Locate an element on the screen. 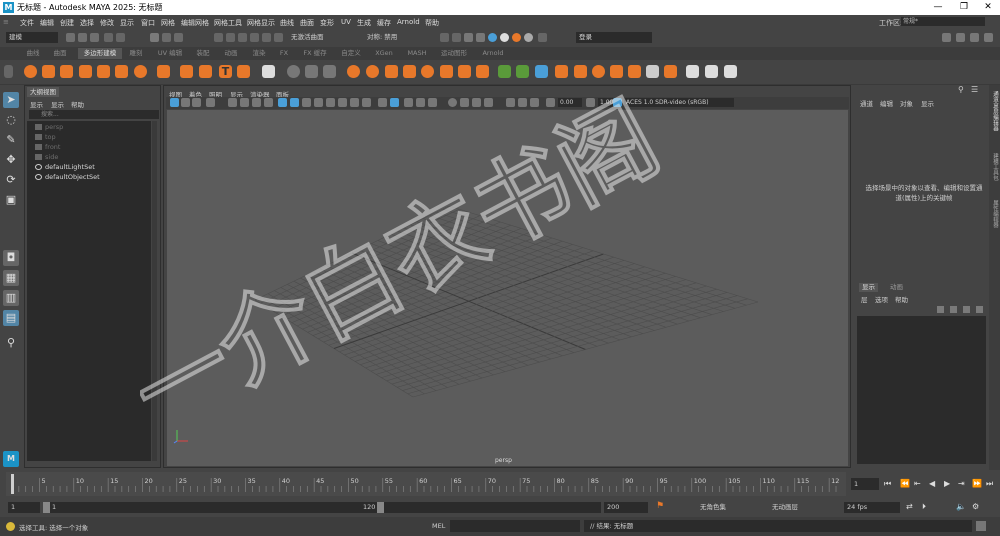 The width and height of the screenshot is (1000, 536). mirror-icon is located at coordinates (372, 71).